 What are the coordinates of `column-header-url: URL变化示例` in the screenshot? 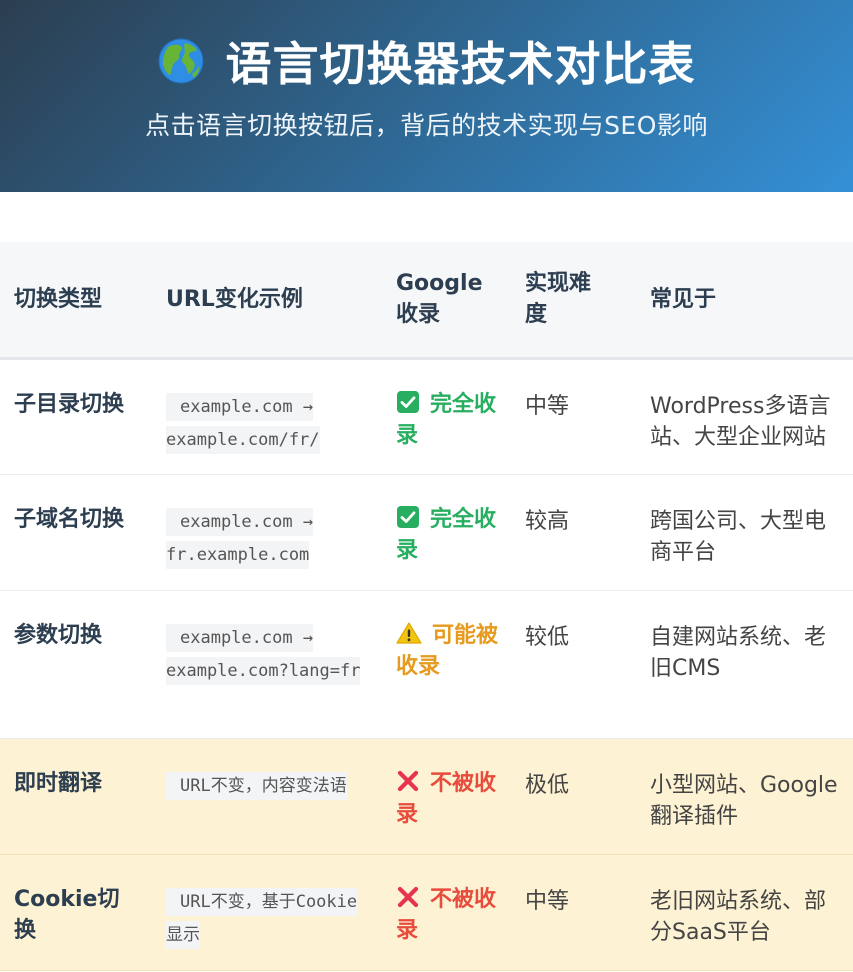 It's located at (268, 301).